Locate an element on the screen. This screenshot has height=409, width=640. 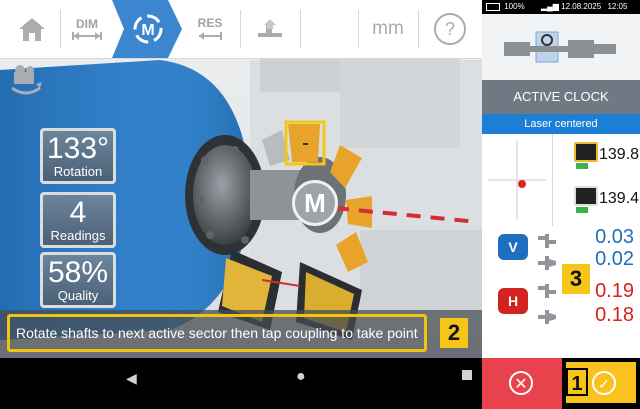
nav-recents-icon is located at coordinates (467, 375).